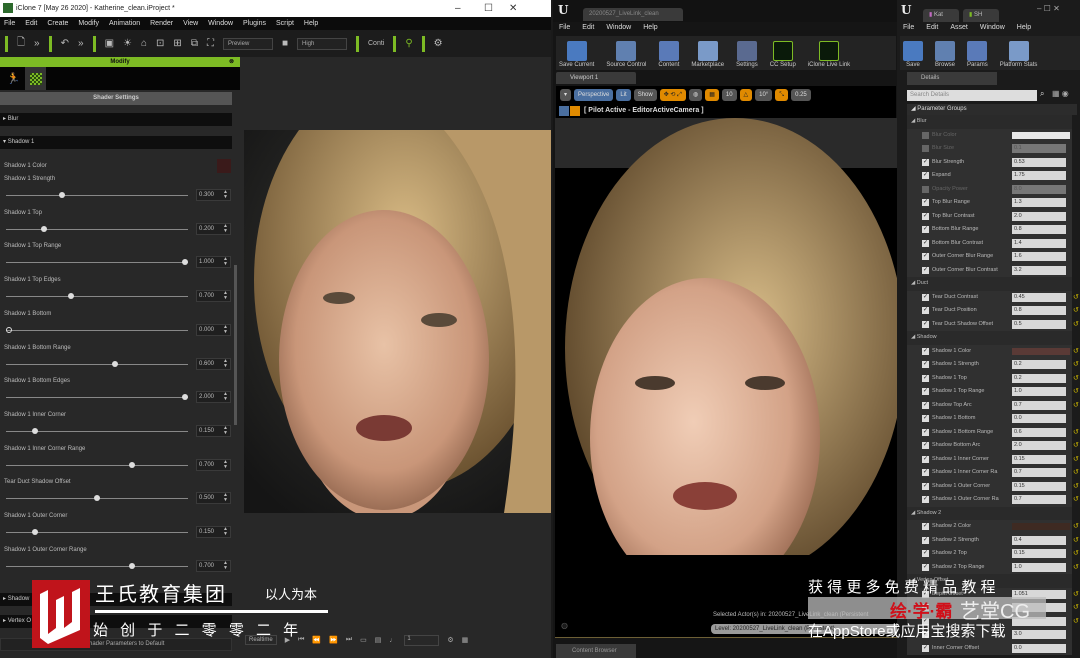  What do you see at coordinates (1039, 459) in the screenshot?
I see `parameter-value-input: 0.15` at bounding box center [1039, 459].